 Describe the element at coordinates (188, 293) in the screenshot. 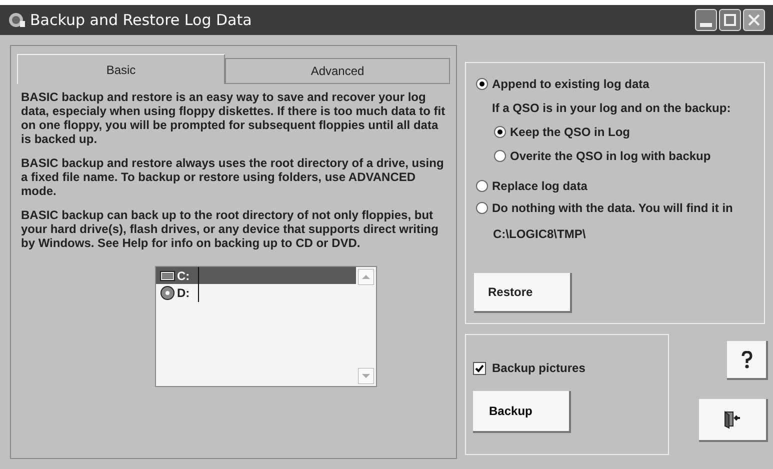

I see `drive-label: D:` at that location.